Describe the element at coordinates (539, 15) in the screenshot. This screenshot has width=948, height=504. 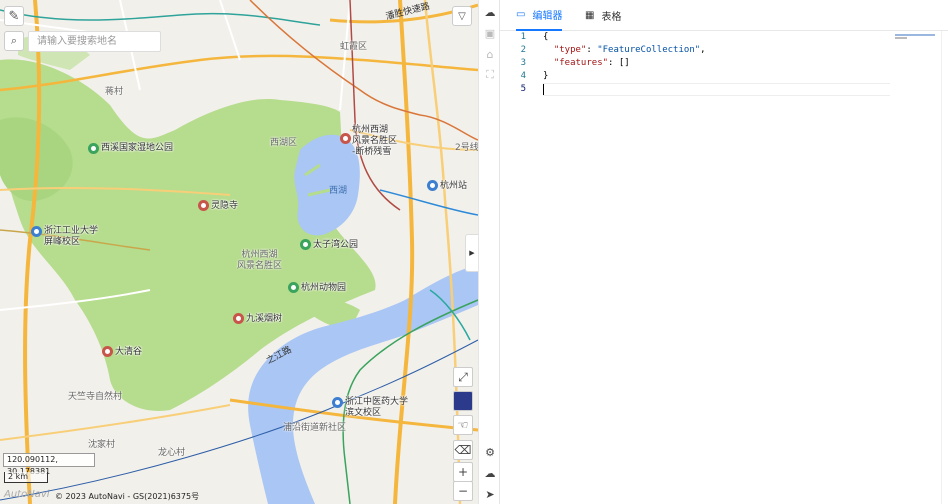
I see `tab-editor: ▭ 编辑器` at that location.